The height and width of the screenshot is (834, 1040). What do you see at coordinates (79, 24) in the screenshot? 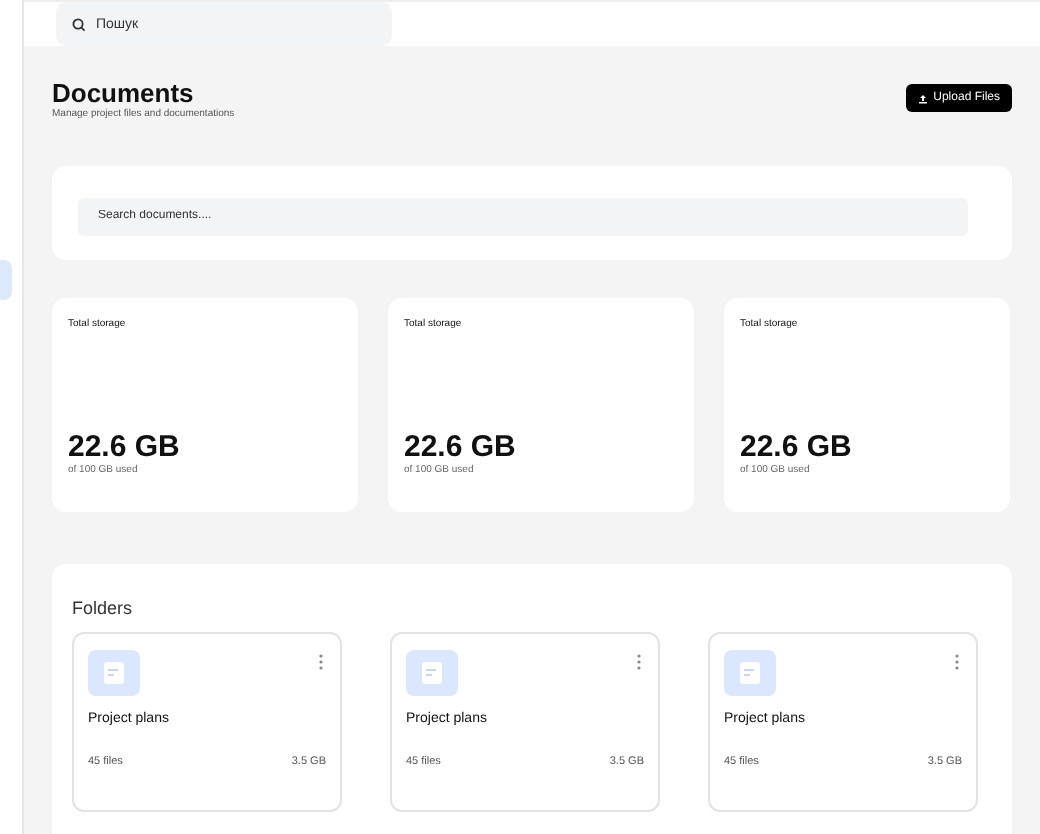
I see `search-icon` at bounding box center [79, 24].